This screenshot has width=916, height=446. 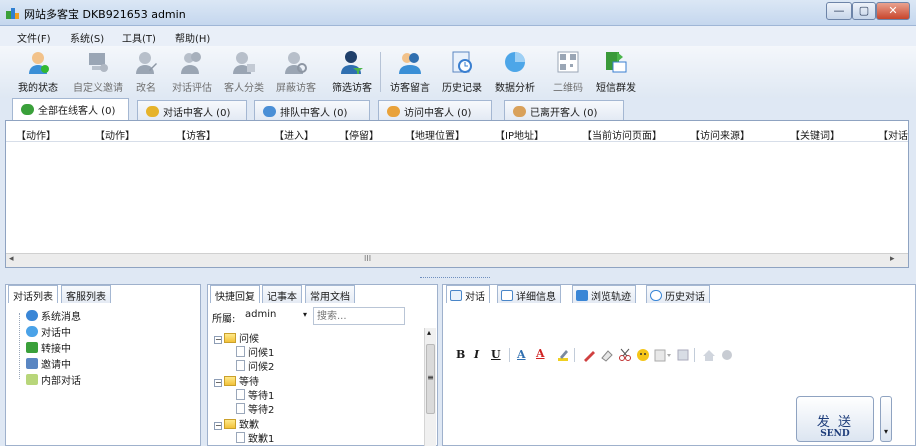 What do you see at coordinates (192, 37) in the screenshot?
I see `menu-help: 帮助(H)` at bounding box center [192, 37].